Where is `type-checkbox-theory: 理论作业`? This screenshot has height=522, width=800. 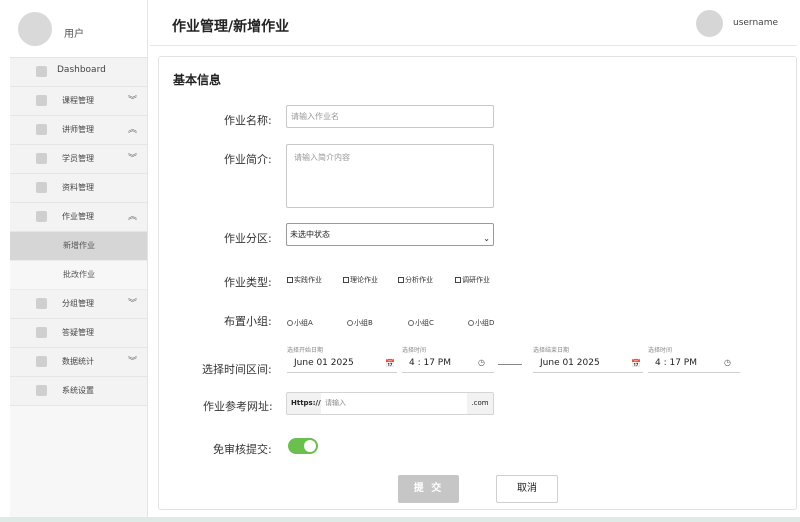 type-checkbox-theory: 理论作业 is located at coordinates (360, 280).